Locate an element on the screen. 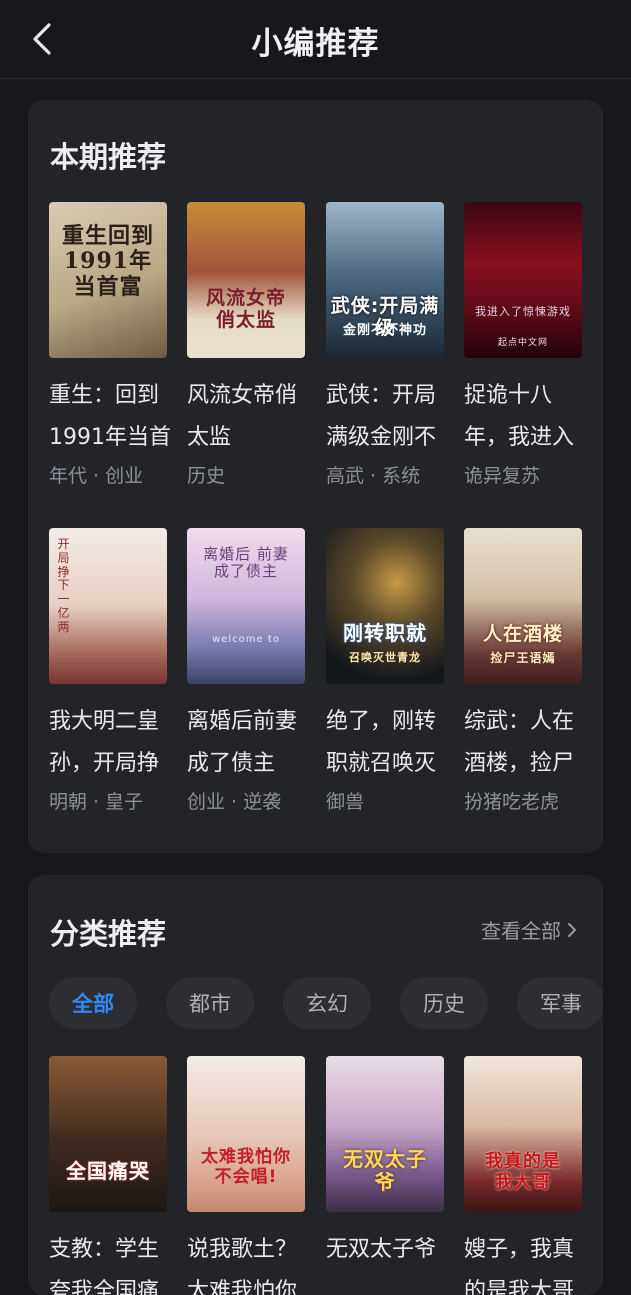 The width and height of the screenshot is (631, 1295). cover-text: 我进入了惊悚游戏 is located at coordinates (523, 311).